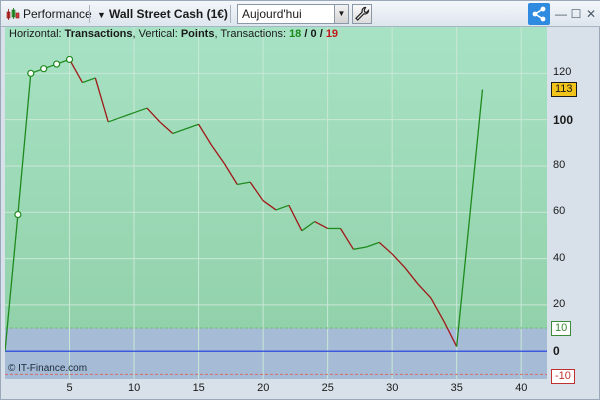  Describe the element at coordinates (576, 14) in the screenshot. I see `maximize-icon: ☐` at that location.